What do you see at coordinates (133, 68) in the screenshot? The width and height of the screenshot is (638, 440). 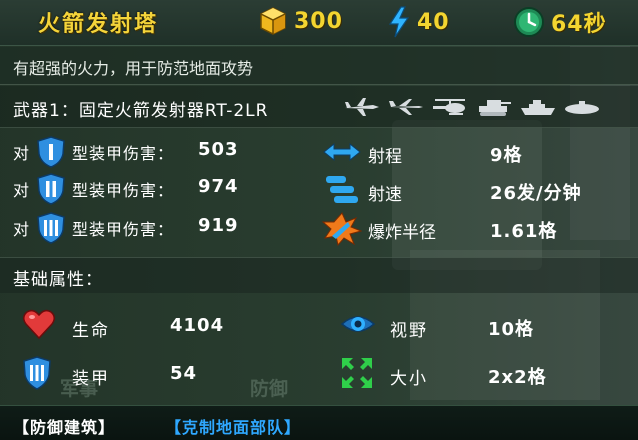 I see `unit-description: 有超强的火力，用于防范地面攻势` at bounding box center [133, 68].